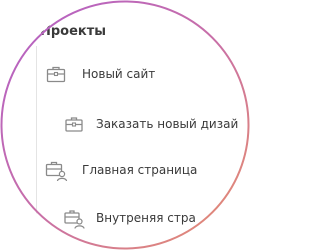 The height and width of the screenshot is (250, 320). What do you see at coordinates (119, 74) in the screenshot?
I see `project-item-label: Новый сайт` at bounding box center [119, 74].